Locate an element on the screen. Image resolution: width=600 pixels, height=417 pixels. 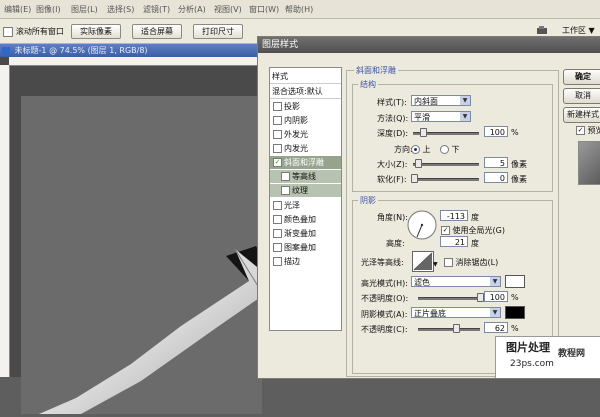
highlight-mode-select: 滤色 ▼ is located at coordinates (456, 281).